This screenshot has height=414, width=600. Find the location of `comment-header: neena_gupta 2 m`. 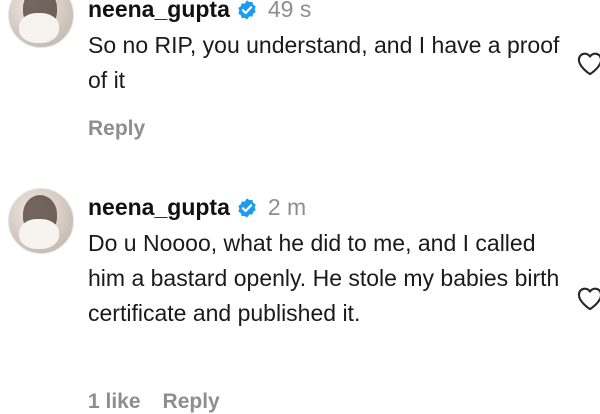

comment-header: neena_gupta 2 m is located at coordinates (197, 207).